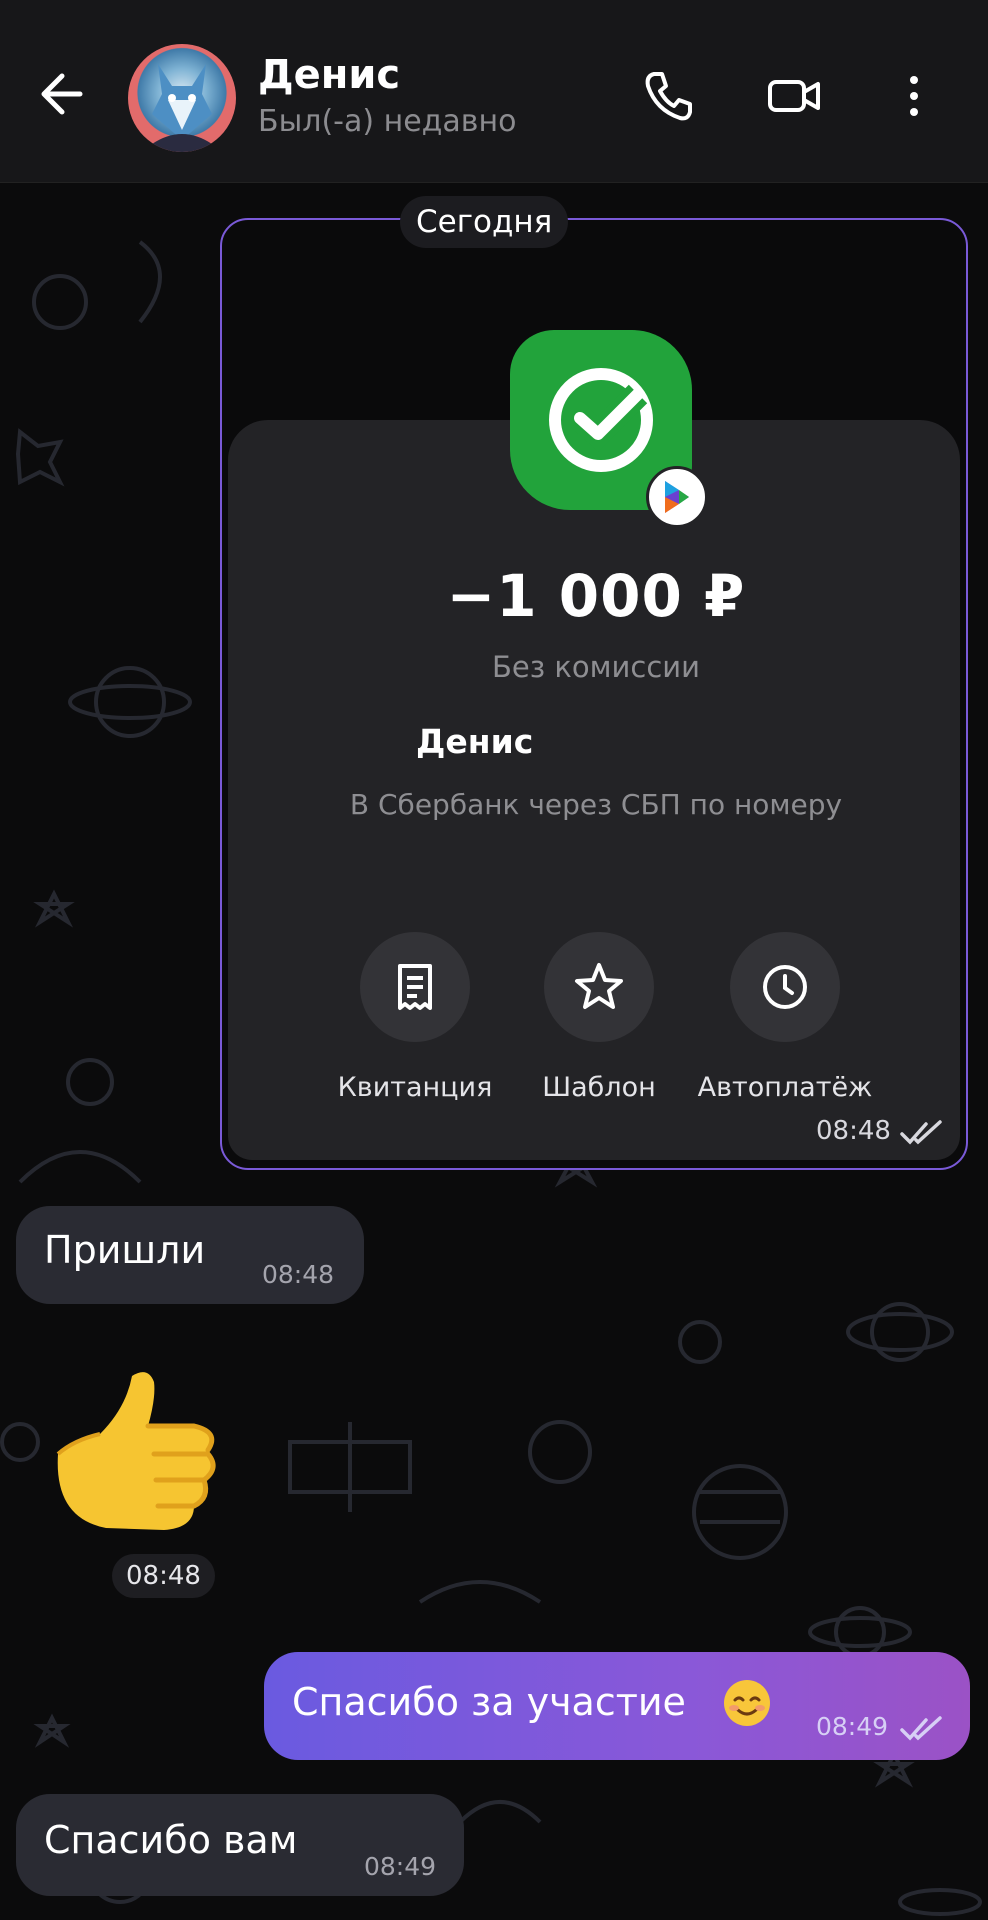 The width and height of the screenshot is (988, 1920). What do you see at coordinates (747, 1703) in the screenshot?
I see `smiling-emoji-icon` at bounding box center [747, 1703].